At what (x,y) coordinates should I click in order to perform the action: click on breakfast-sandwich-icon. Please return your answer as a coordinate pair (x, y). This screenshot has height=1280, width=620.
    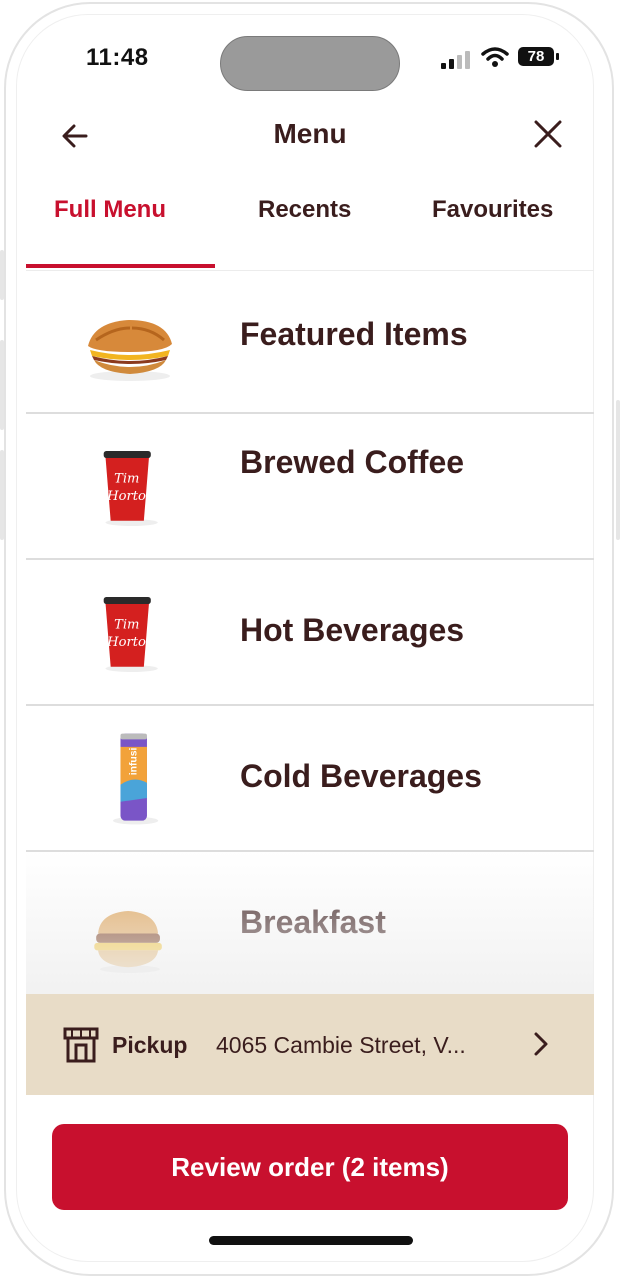
    Looking at the image, I should click on (128, 942).